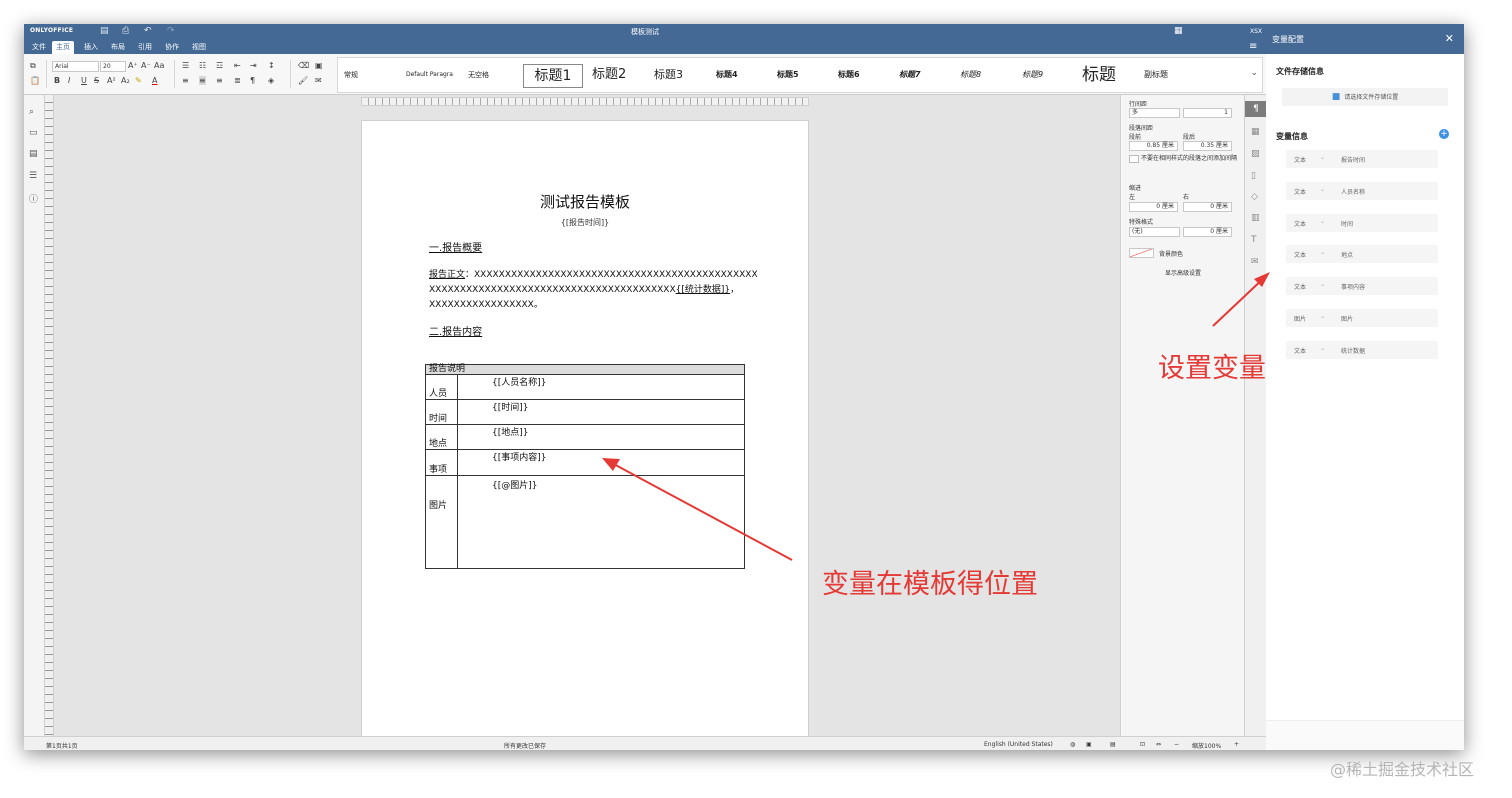  I want to click on variable-position-annotation: 变量在模板得位置, so click(930, 584).